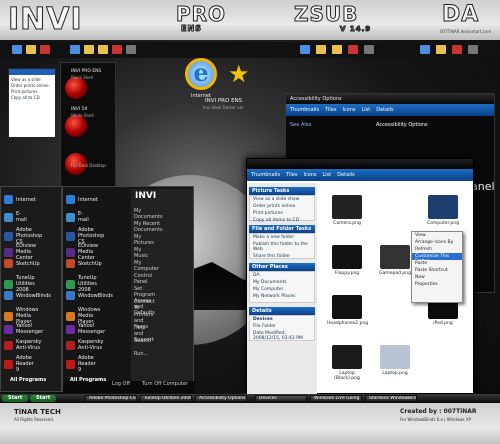 The width and height of the screenshot is (500, 444). I want to click on start-menu-place: My Music, so click(141, 253).